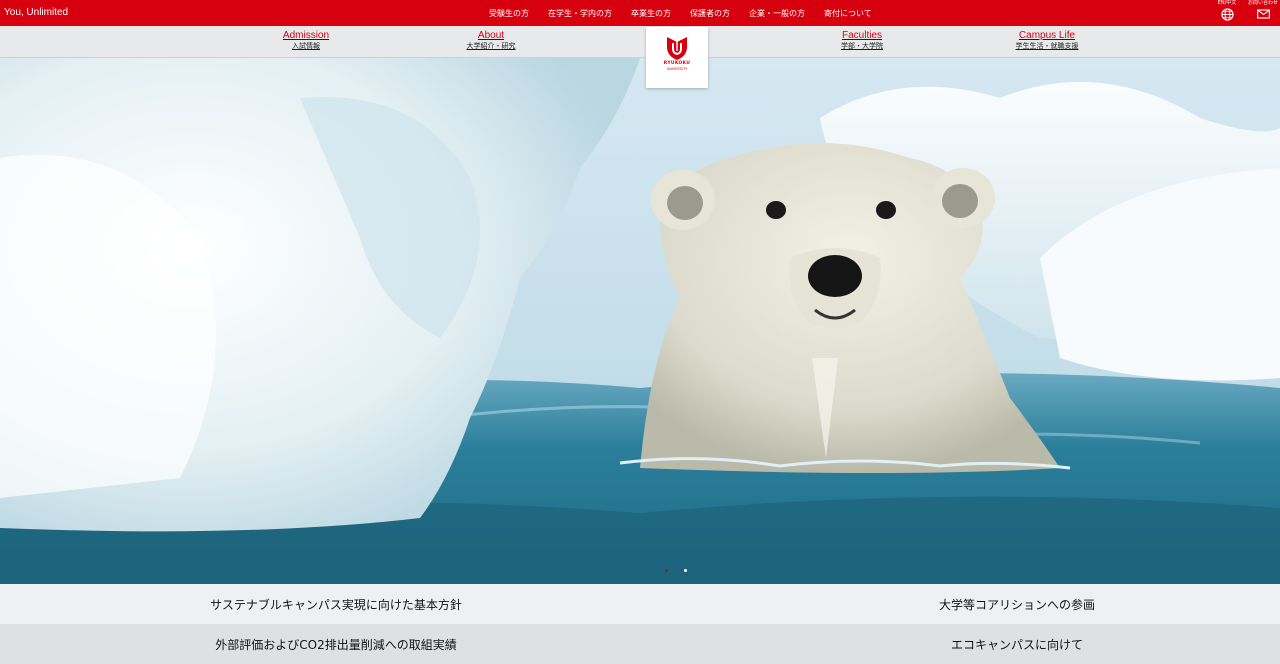 This screenshot has height=664, width=1280. I want to click on nav-admission-ja: 入試情報, so click(305, 46).